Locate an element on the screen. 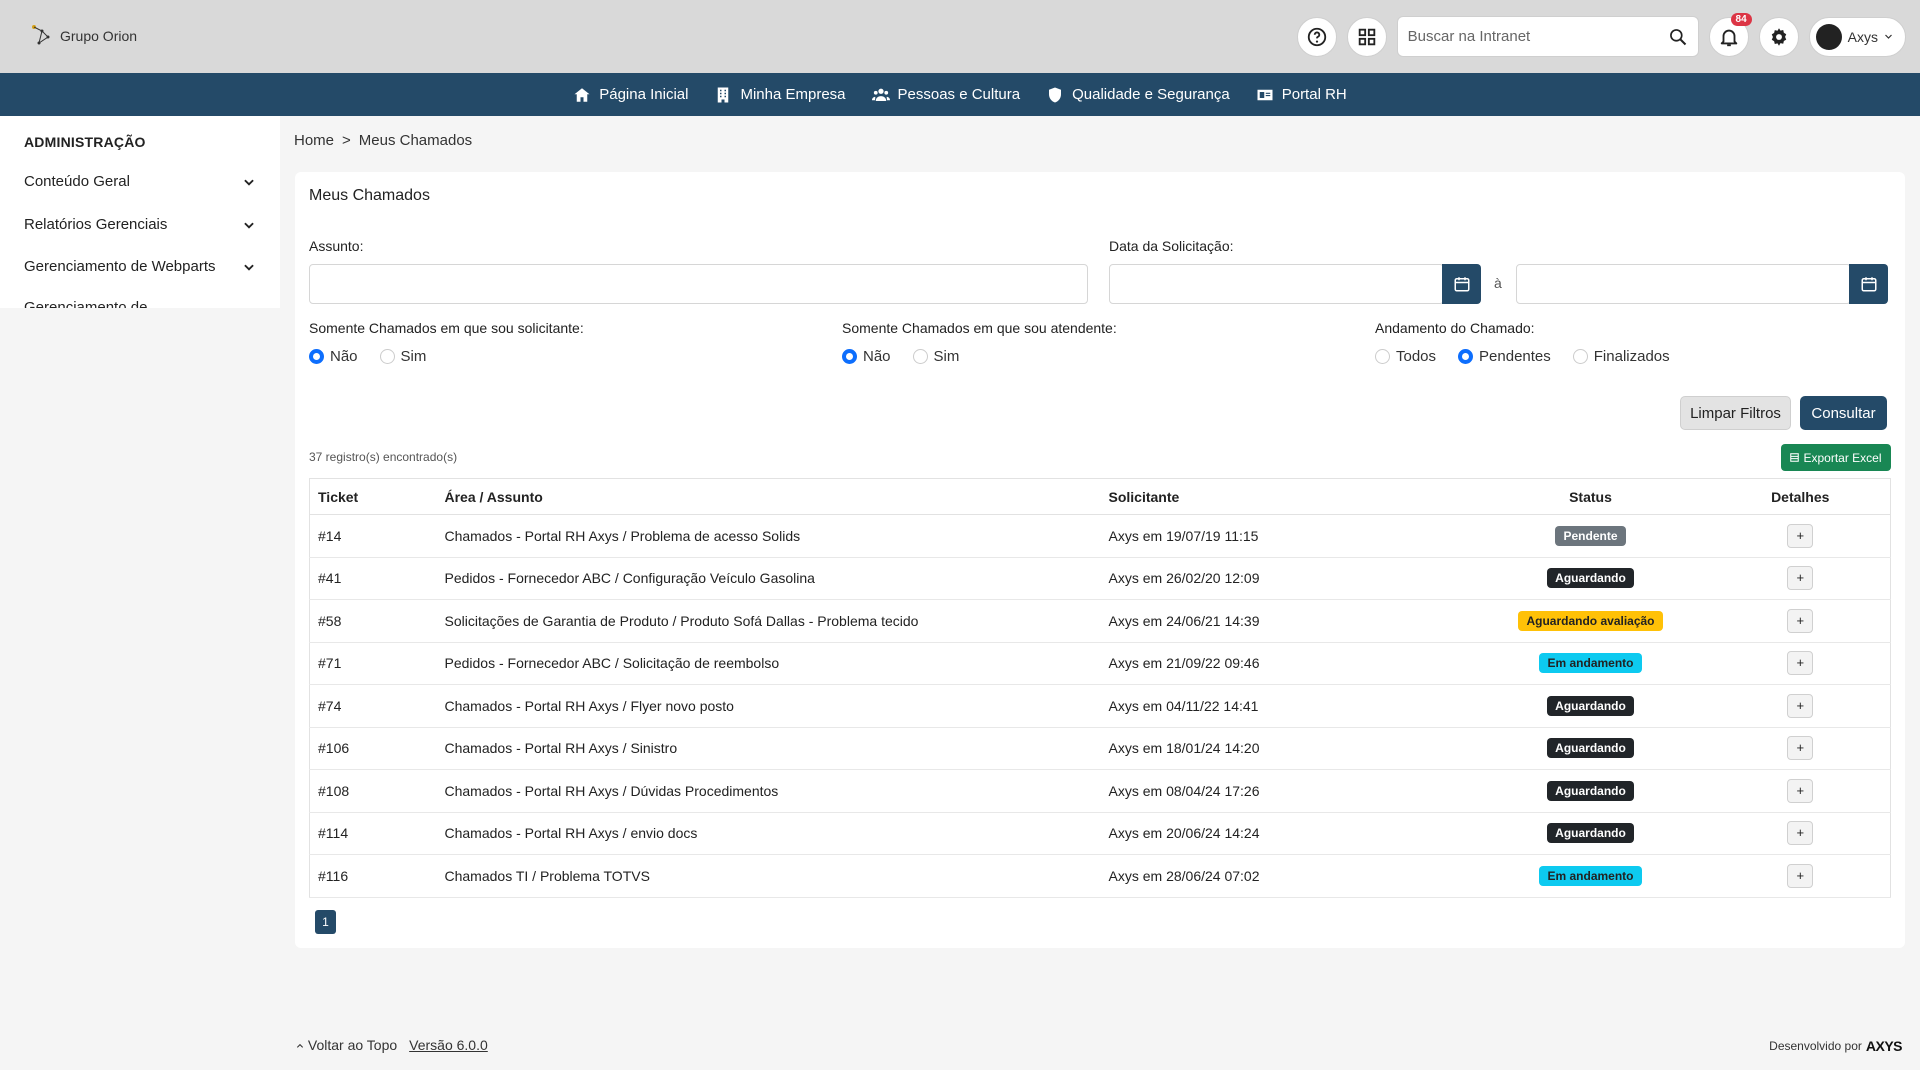  status-cell: Aguardando is located at coordinates (1590, 791).